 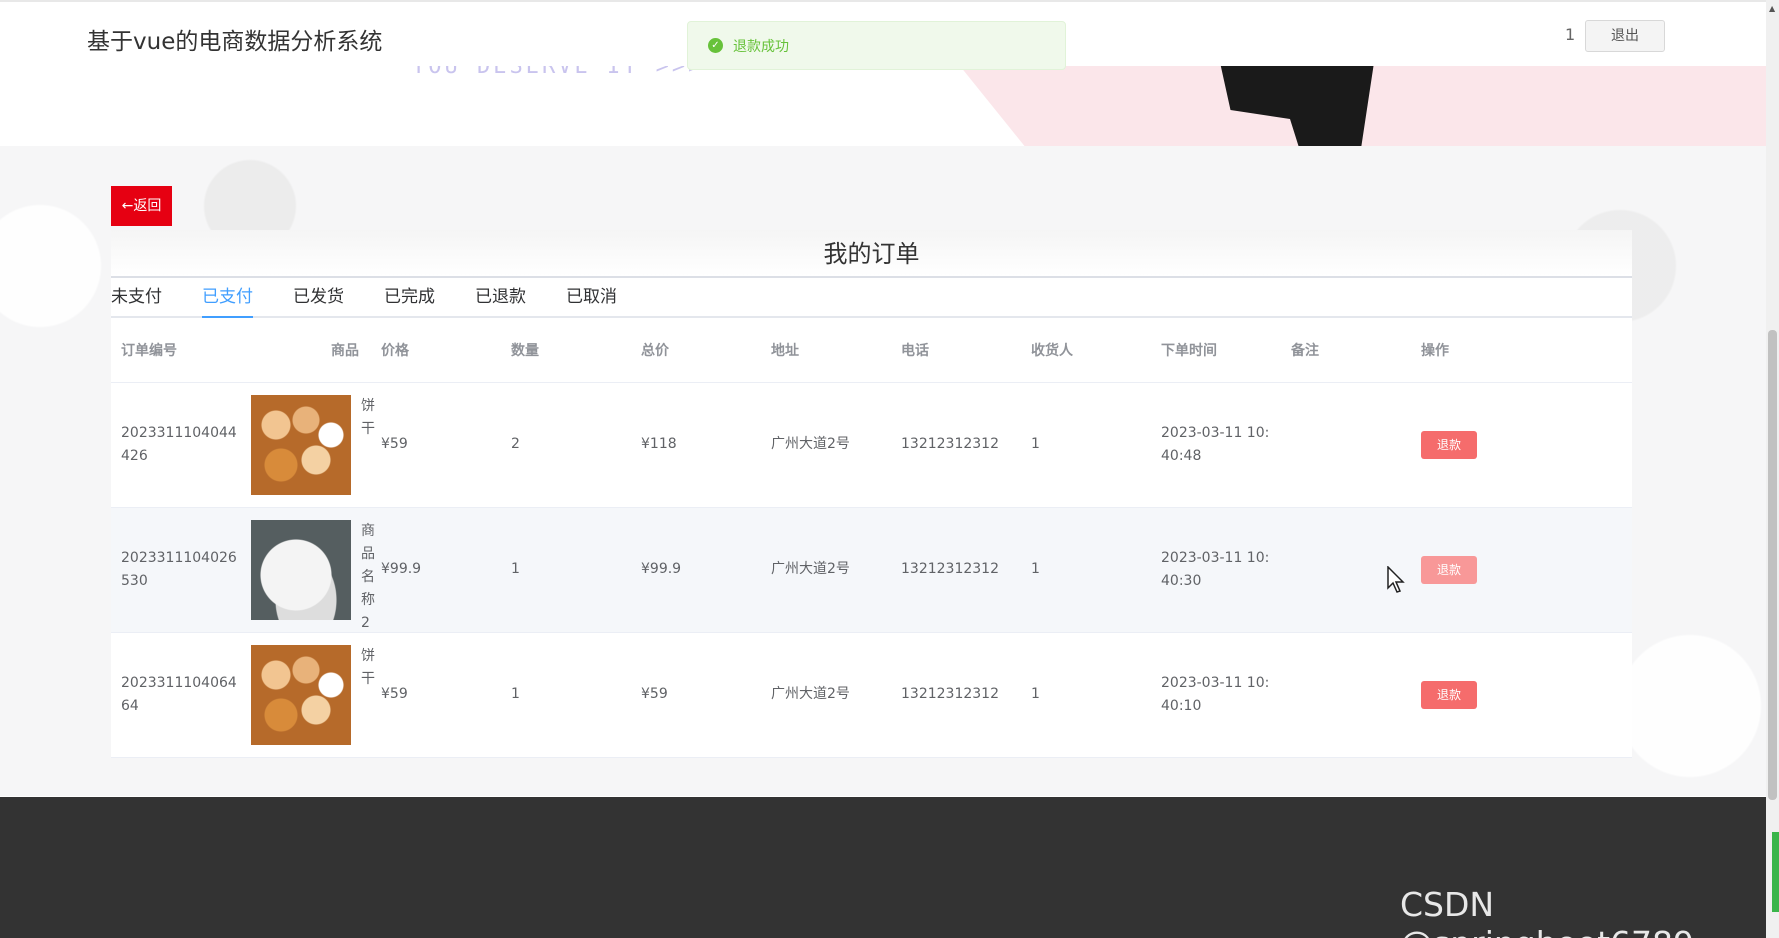 I want to click on header-goods: 商品, so click(x=306, y=350).